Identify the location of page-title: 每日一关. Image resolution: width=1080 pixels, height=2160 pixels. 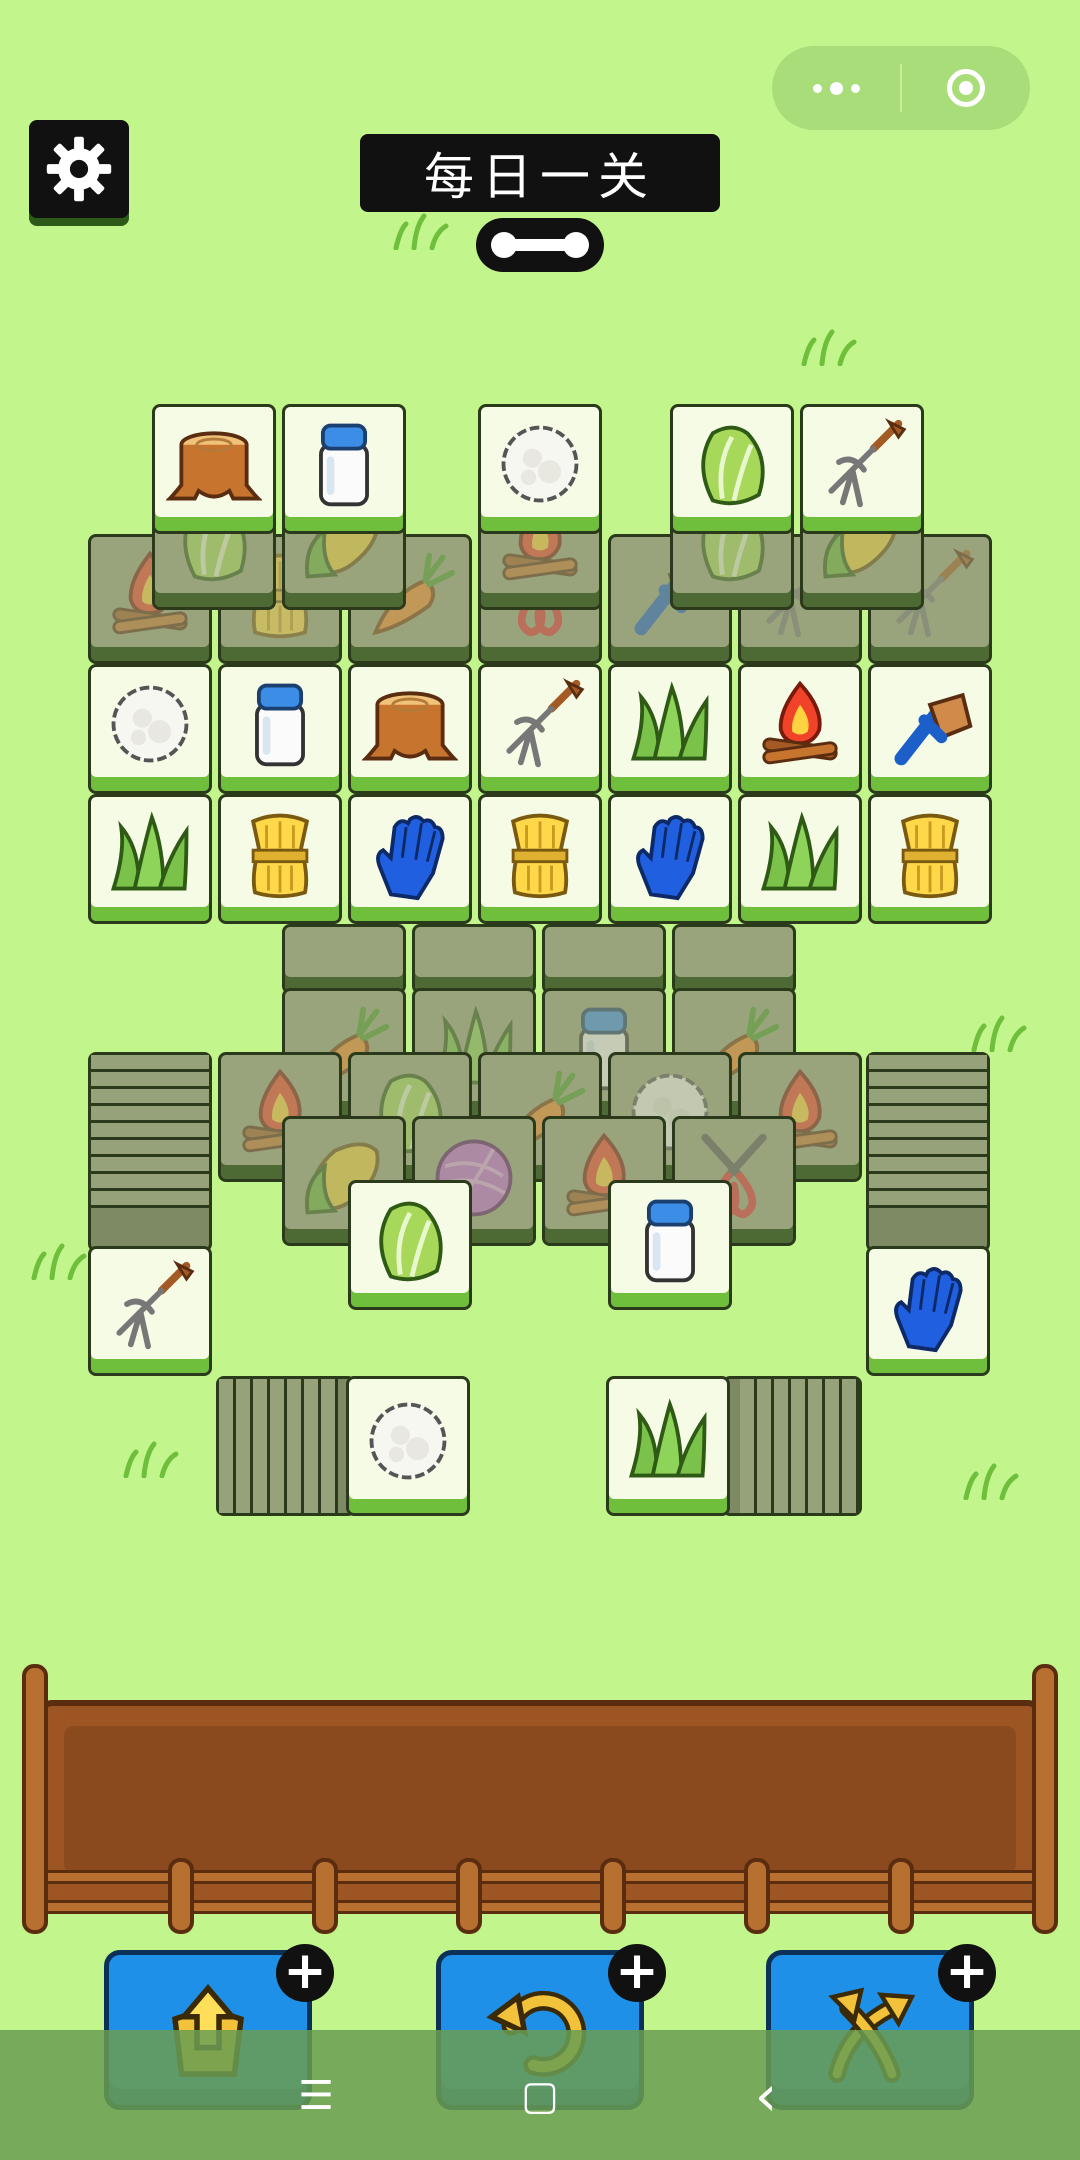
(540, 173).